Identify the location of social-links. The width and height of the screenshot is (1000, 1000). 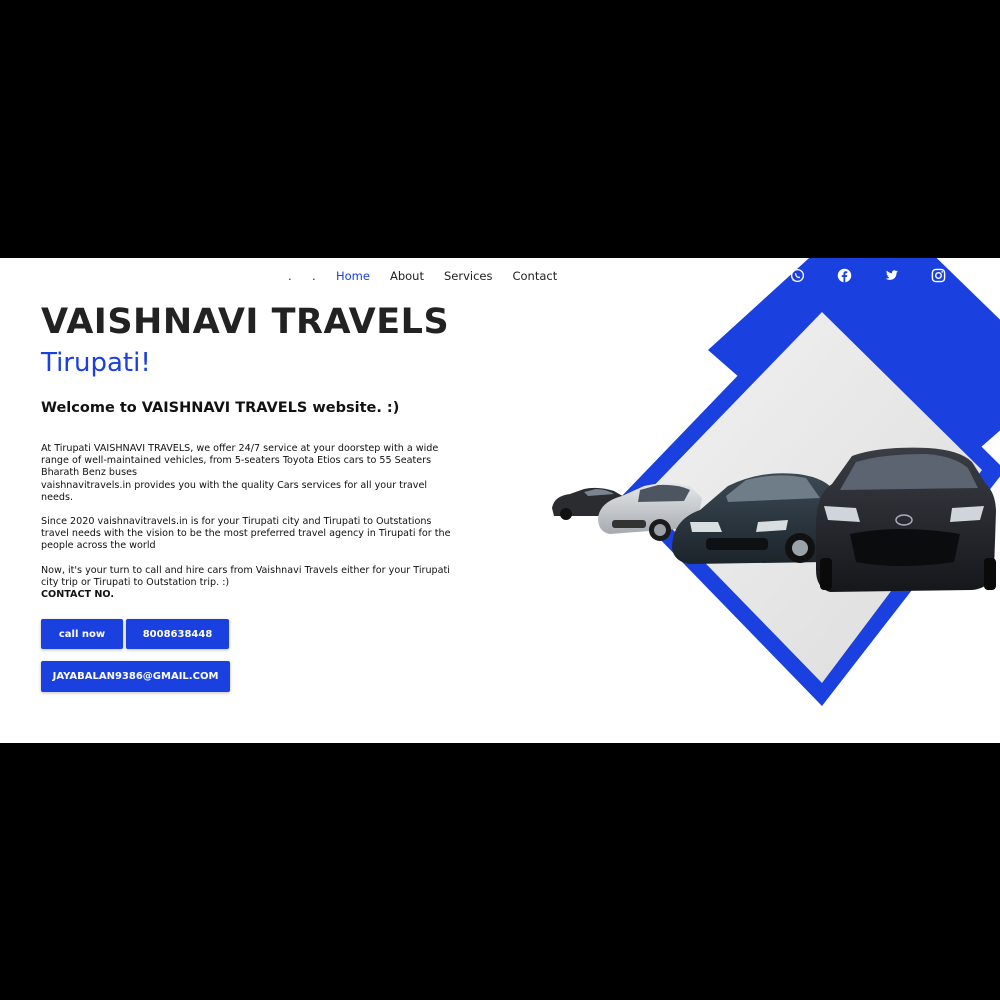
(868, 275).